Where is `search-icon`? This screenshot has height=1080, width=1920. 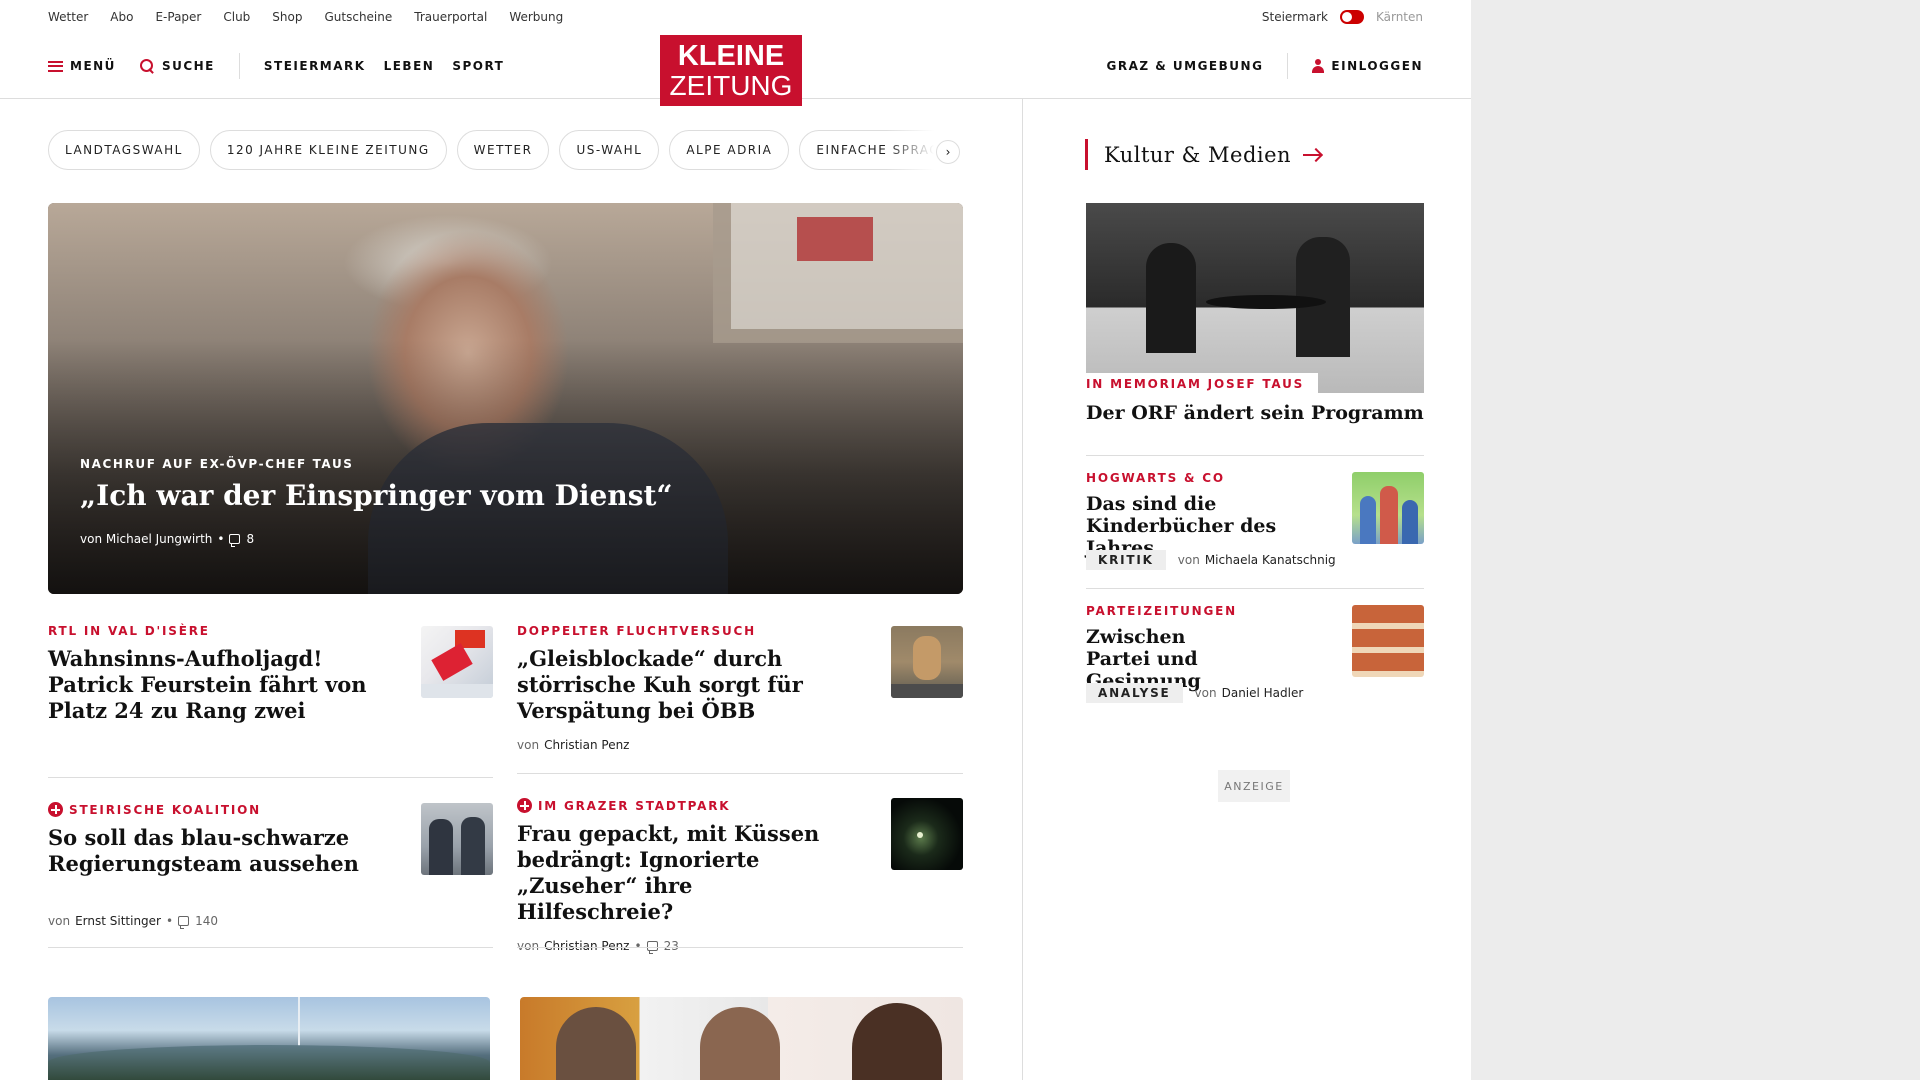
search-icon is located at coordinates (147, 66).